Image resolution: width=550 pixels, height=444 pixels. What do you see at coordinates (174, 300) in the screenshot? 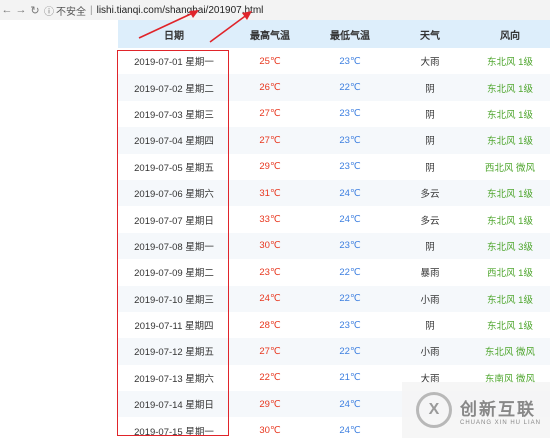
I see `cell-date: 2019-07-10 星期三` at bounding box center [174, 300].